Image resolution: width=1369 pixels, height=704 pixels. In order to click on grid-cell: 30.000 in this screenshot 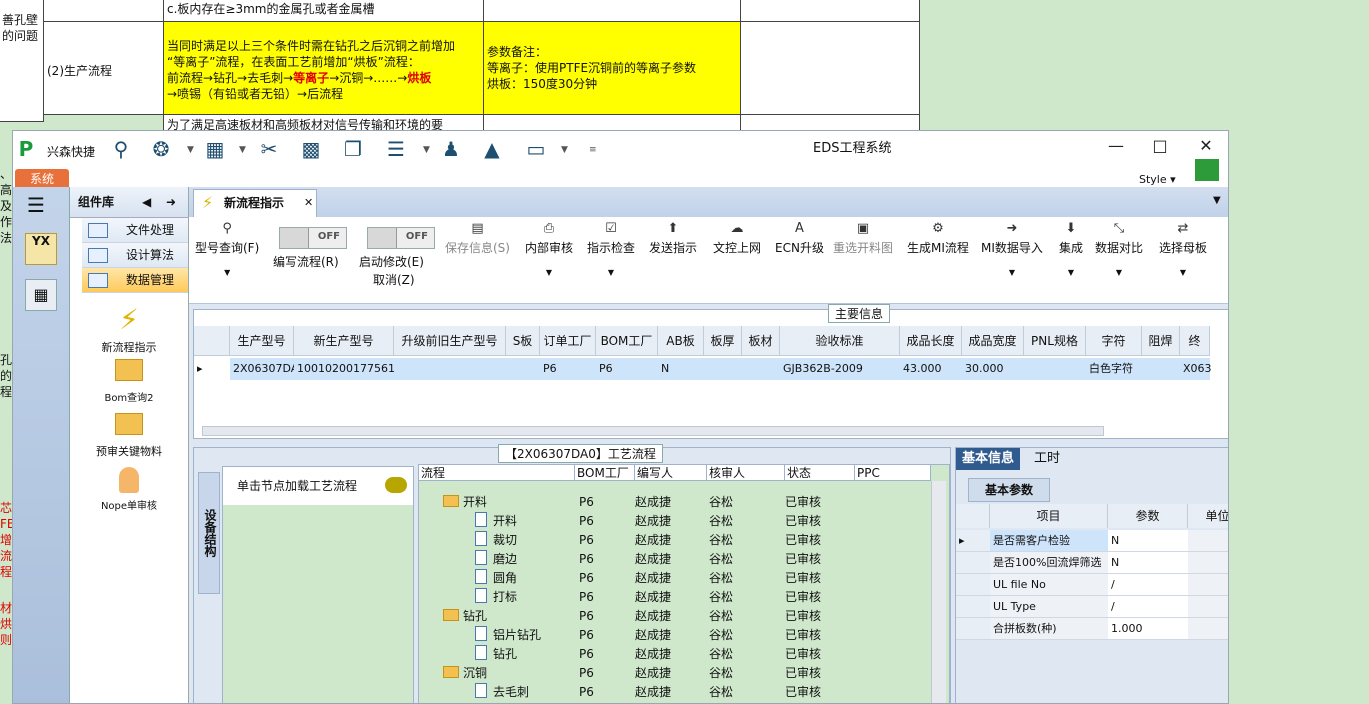, I will do `click(993, 369)`.